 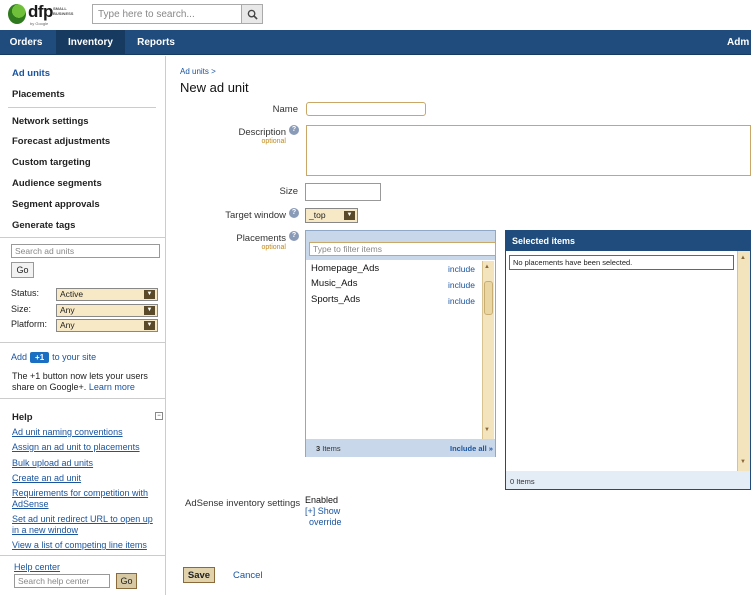 What do you see at coordinates (273, 247) in the screenshot?
I see `placements-optional: optional` at bounding box center [273, 247].